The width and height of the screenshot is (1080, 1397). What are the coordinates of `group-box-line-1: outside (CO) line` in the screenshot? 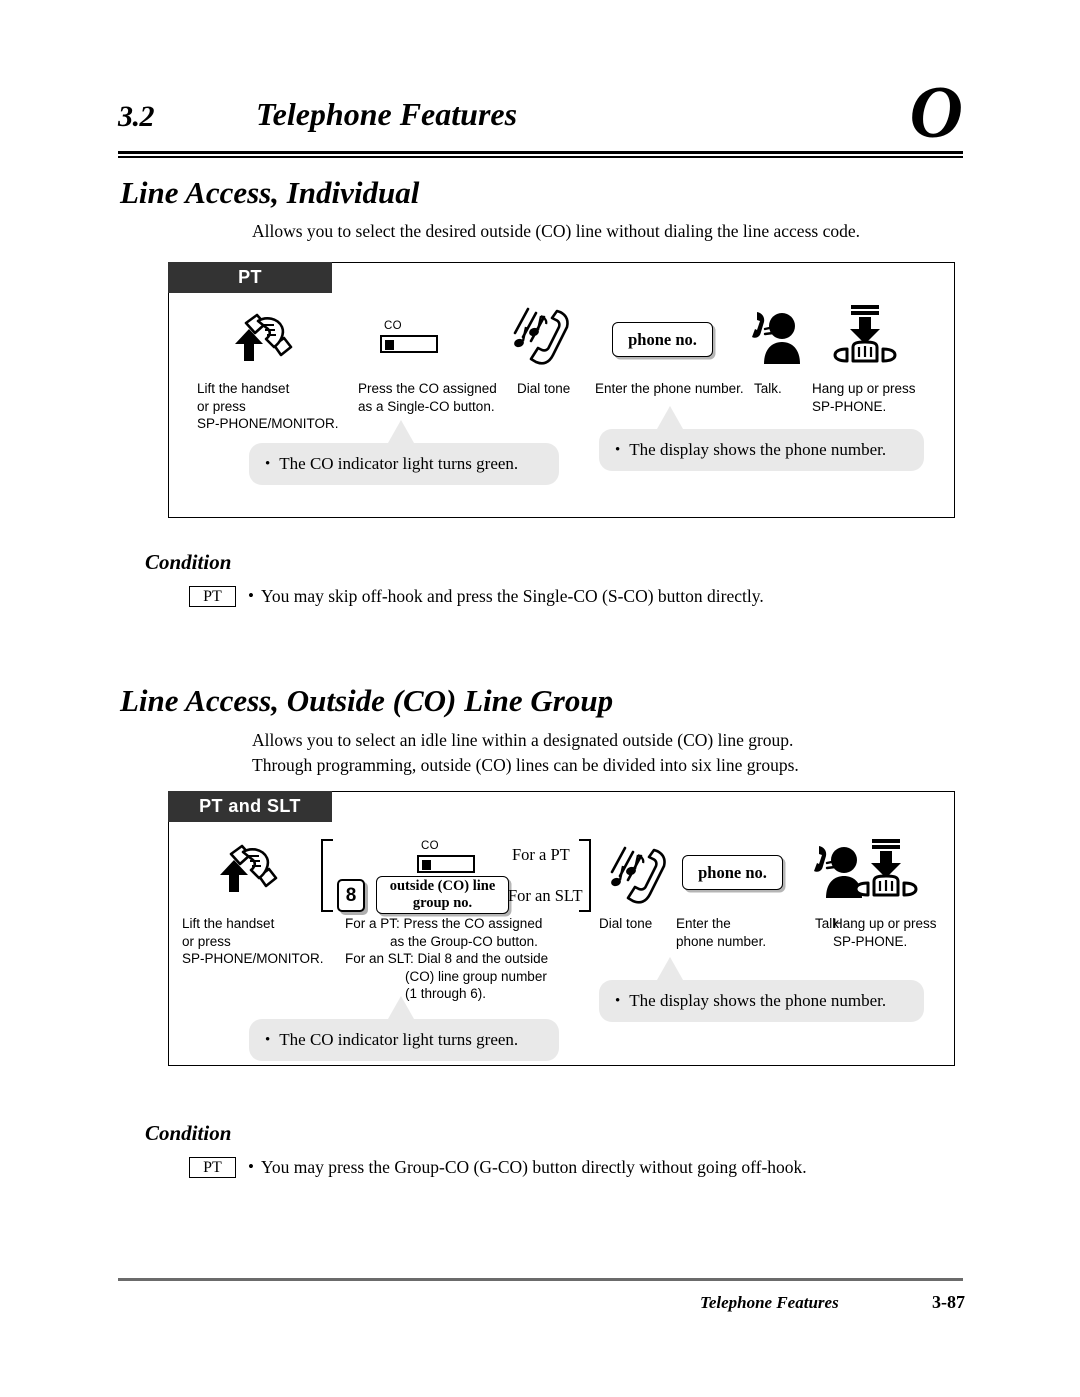 It's located at (442, 886).